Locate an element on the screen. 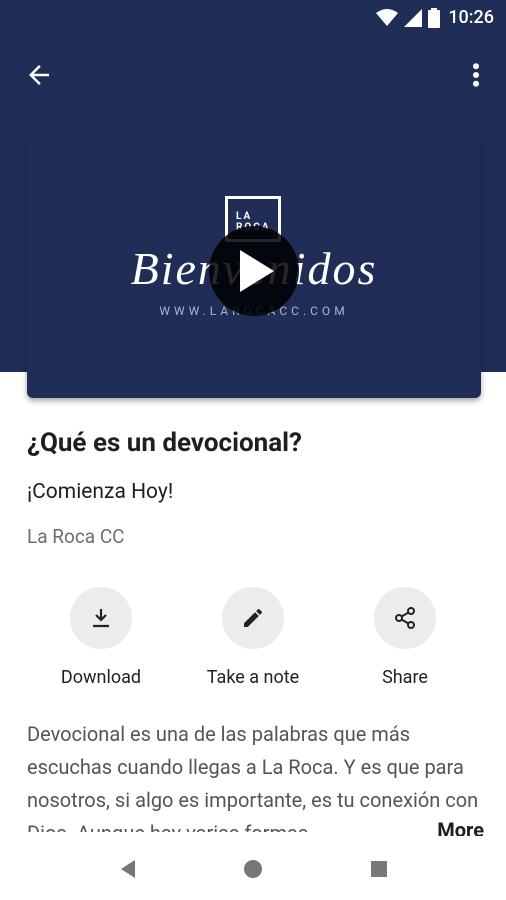  download-button: Download is located at coordinates (101, 637).